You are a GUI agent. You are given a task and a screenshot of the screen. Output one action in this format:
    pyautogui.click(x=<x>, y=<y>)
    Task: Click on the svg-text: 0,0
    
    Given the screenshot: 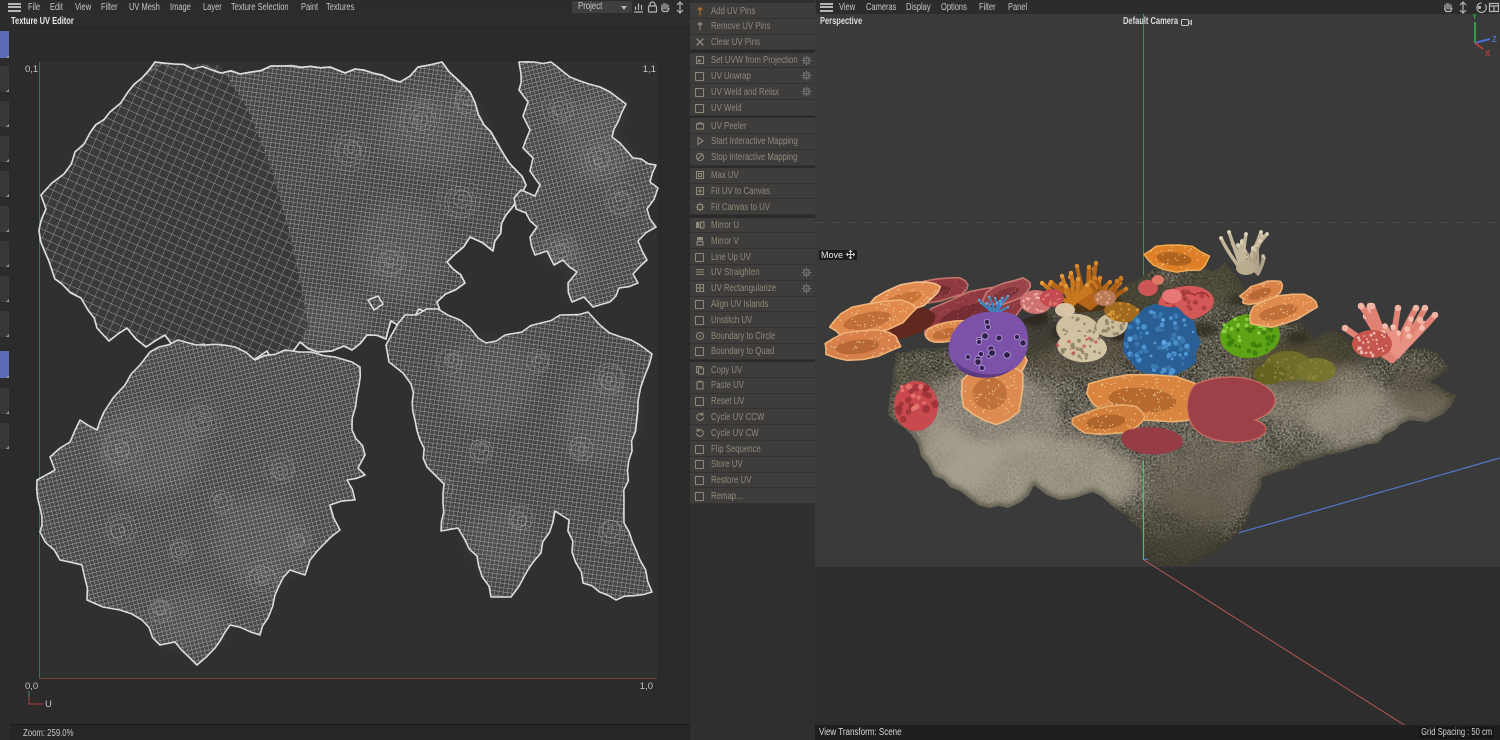 What is the action you would take?
    pyautogui.click(x=31, y=686)
    